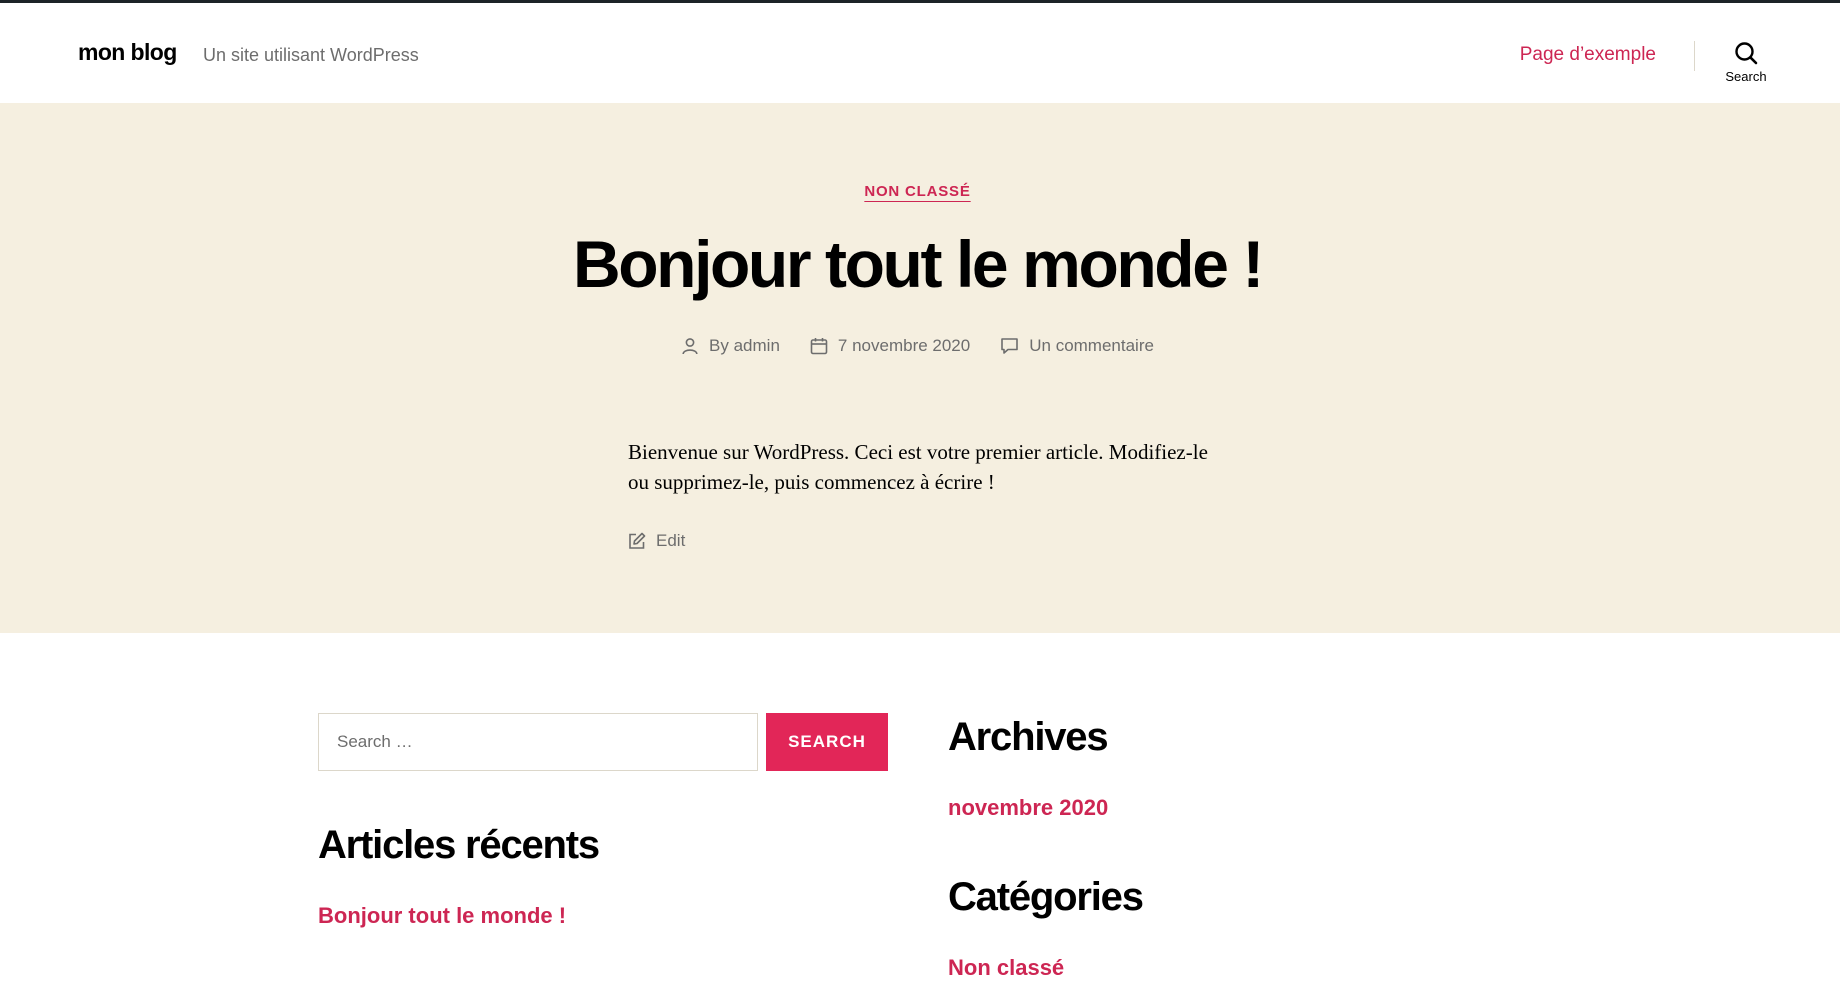 This screenshot has height=981, width=1840. Describe the element at coordinates (538, 742) in the screenshot. I see `search-input` at that location.